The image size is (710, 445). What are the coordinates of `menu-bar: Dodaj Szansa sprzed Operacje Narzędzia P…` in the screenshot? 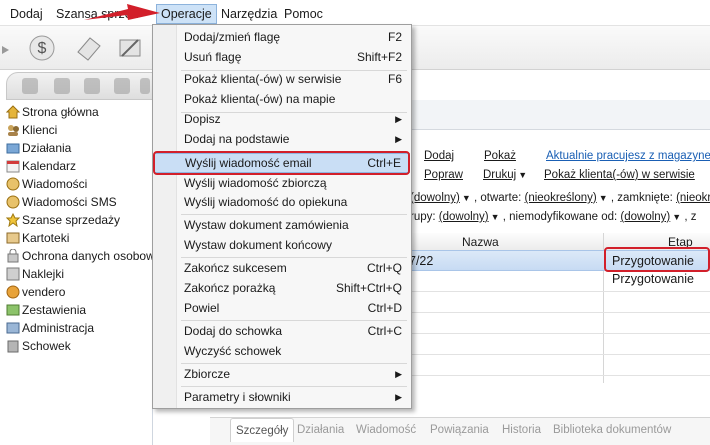 It's located at (355, 13).